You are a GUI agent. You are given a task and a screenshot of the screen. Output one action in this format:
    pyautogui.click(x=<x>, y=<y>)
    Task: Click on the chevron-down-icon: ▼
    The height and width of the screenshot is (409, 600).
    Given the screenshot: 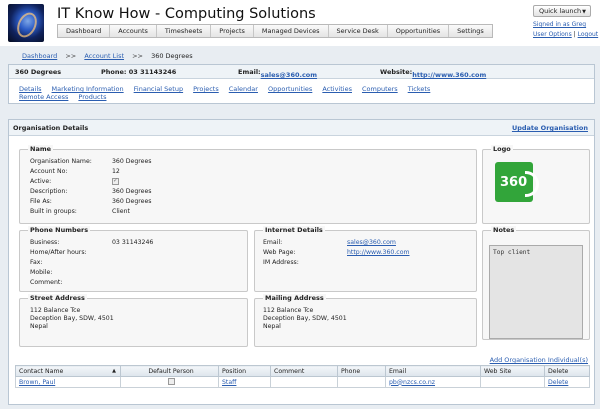 What is the action you would take?
    pyautogui.click(x=584, y=12)
    